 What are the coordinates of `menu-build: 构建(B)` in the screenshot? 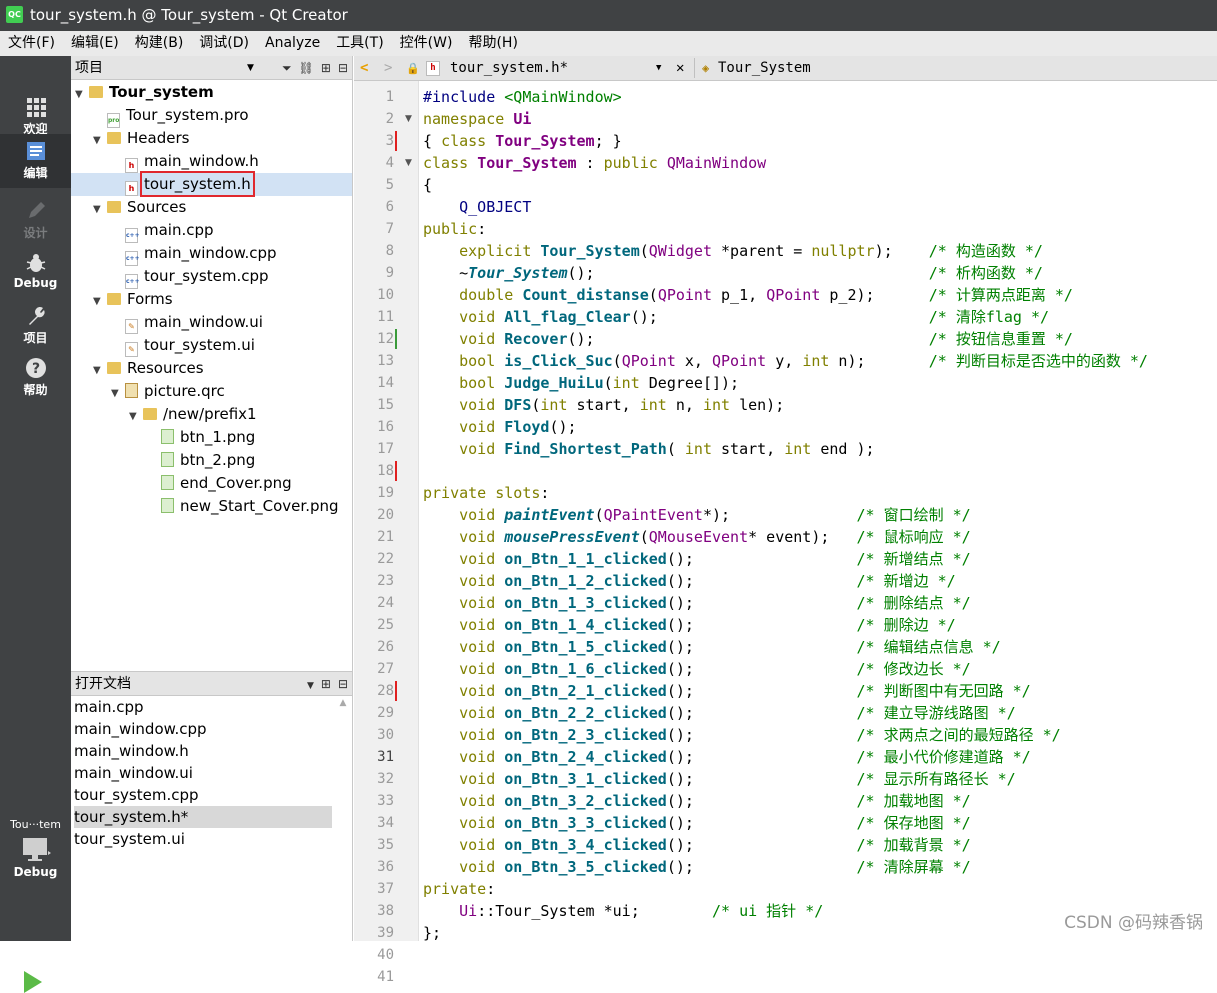 It's located at (159, 43).